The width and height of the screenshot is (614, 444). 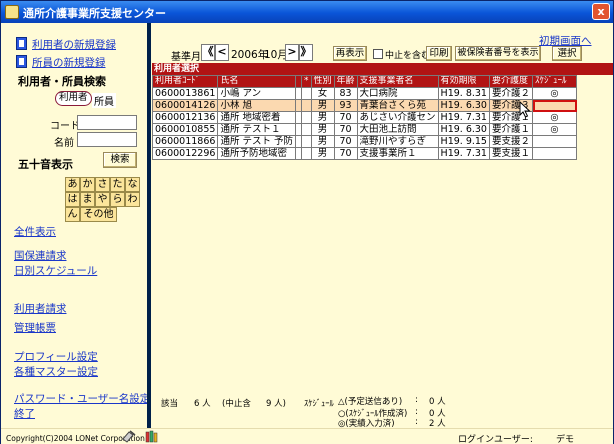 I want to click on cell-care-level: 要介護２, so click(x=511, y=93).